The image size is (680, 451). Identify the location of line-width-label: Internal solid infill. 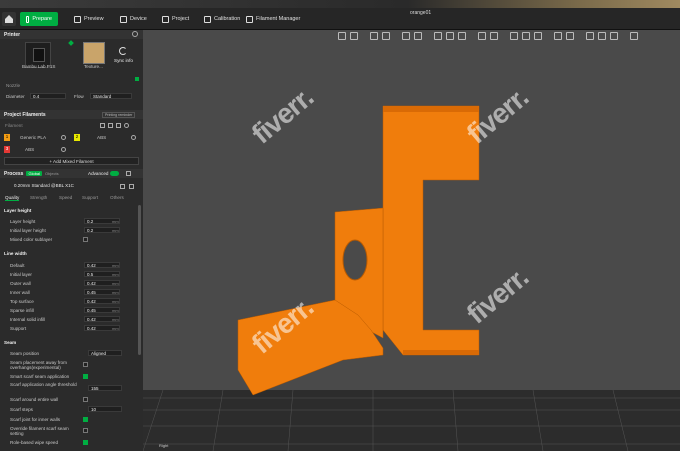
(28, 319).